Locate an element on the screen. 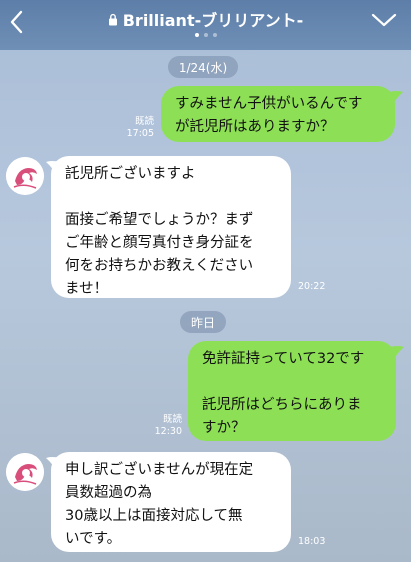 This screenshot has height=562, width=411. message-line: ませ！ is located at coordinates (87, 289).